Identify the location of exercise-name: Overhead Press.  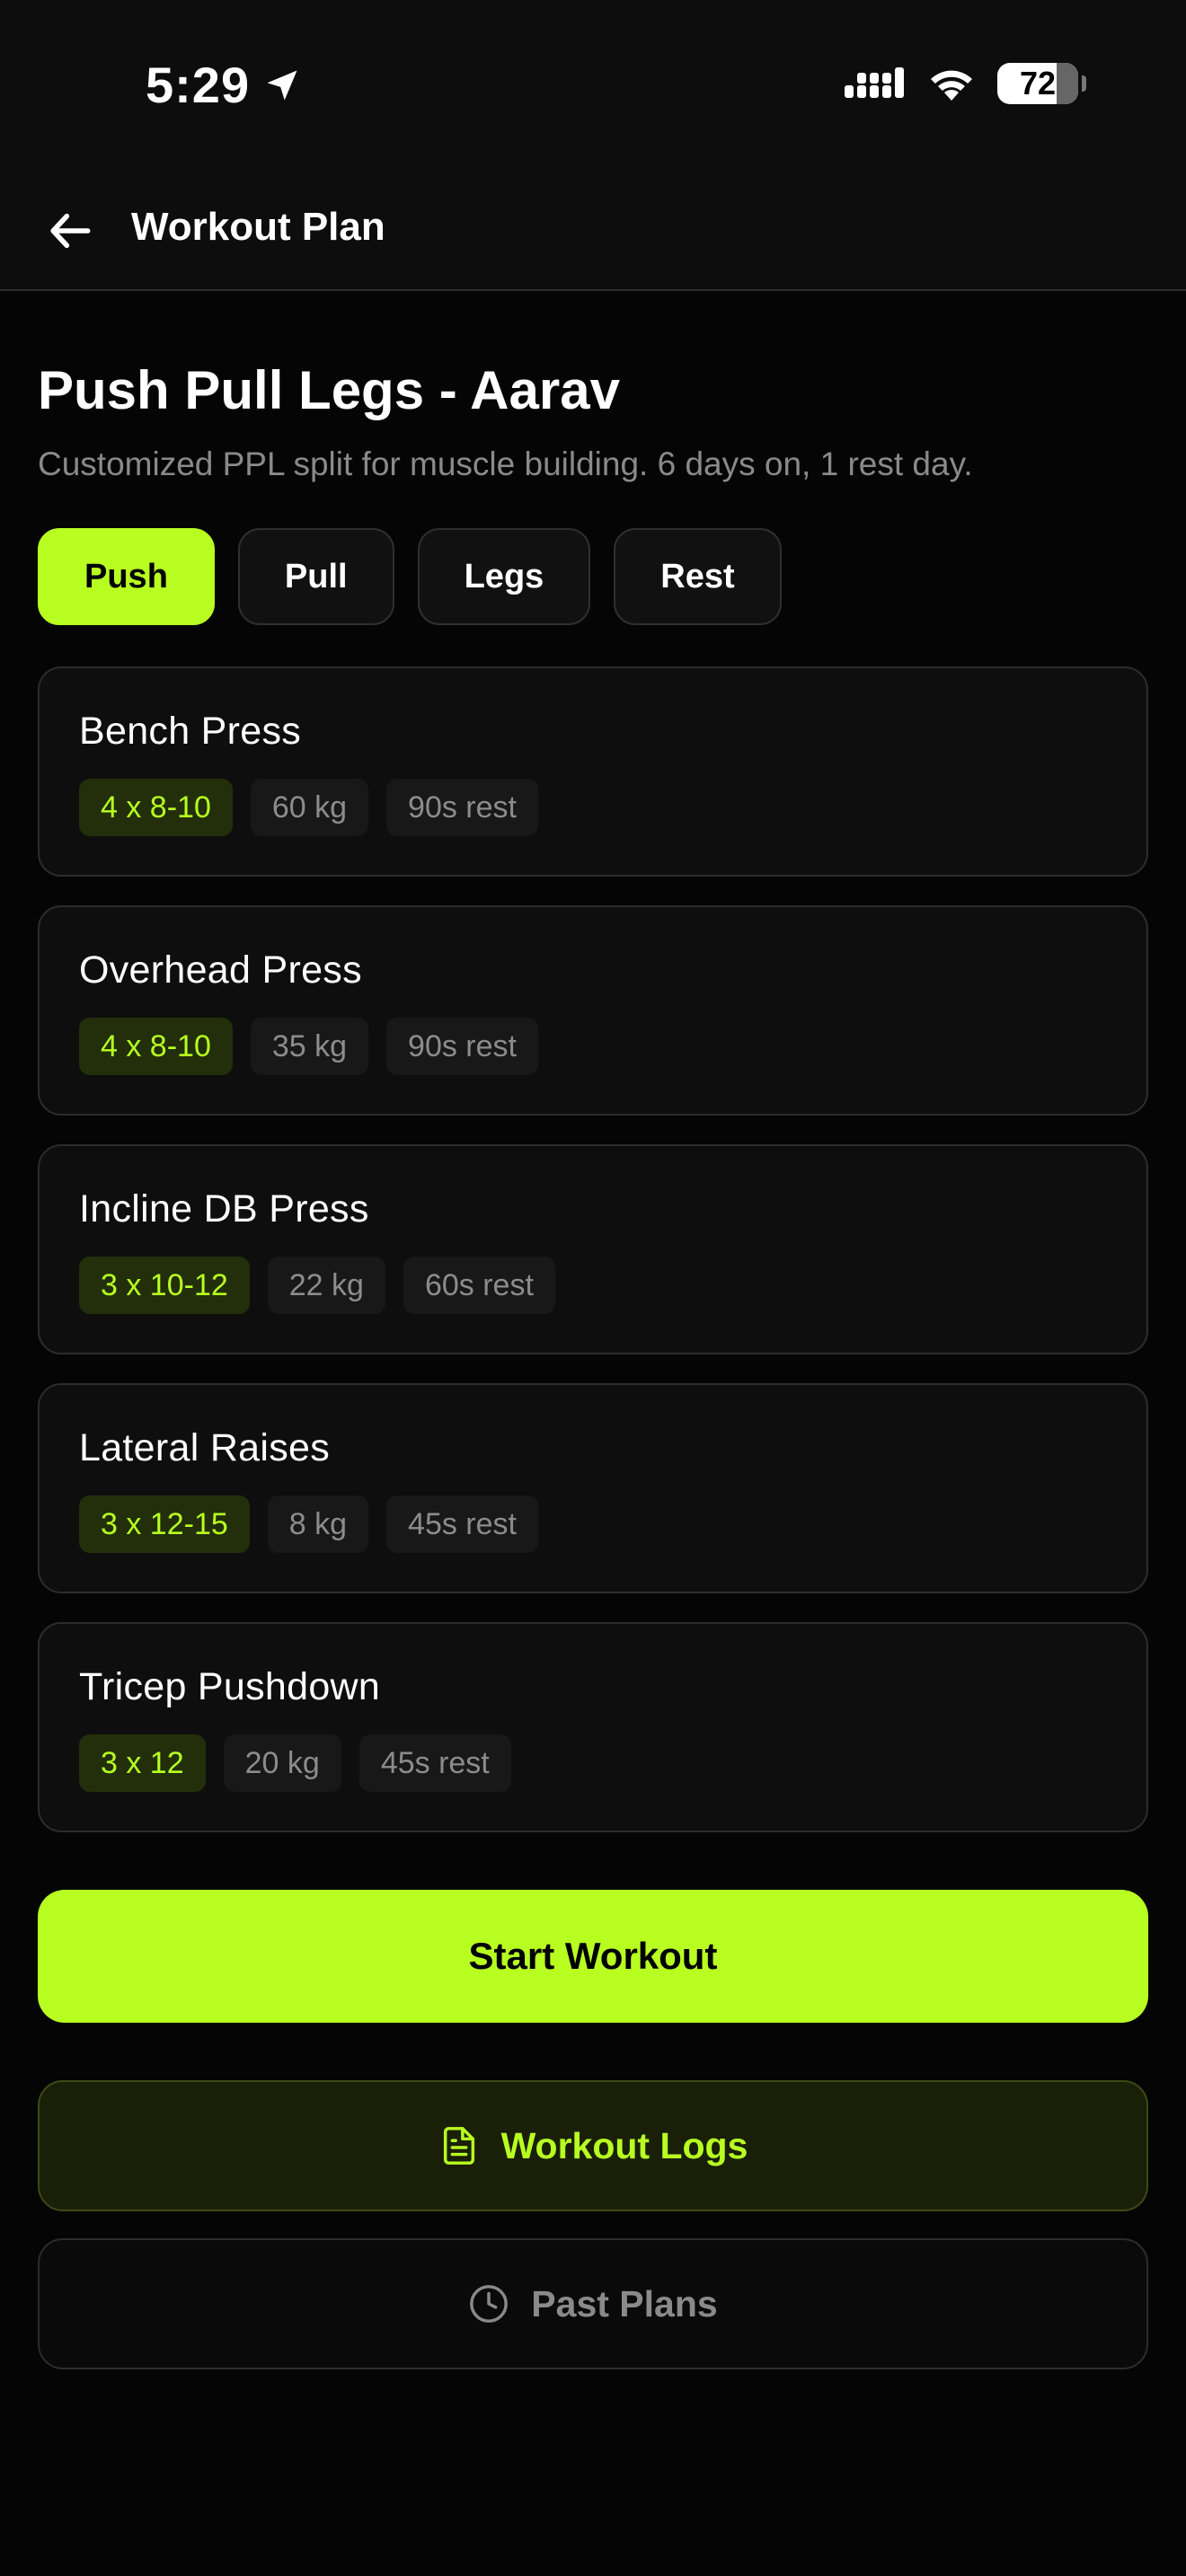
(220, 970).